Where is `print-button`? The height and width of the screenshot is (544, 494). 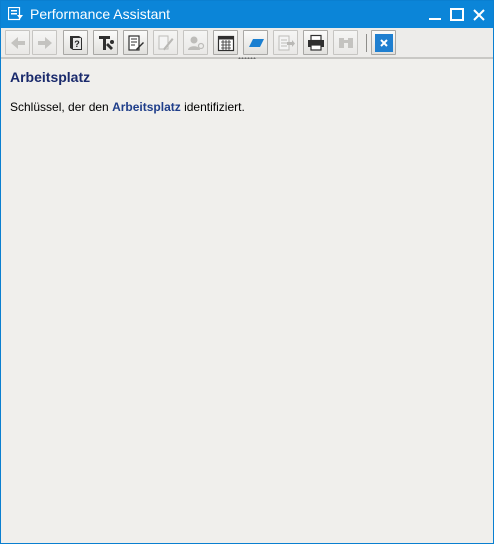 print-button is located at coordinates (315, 42).